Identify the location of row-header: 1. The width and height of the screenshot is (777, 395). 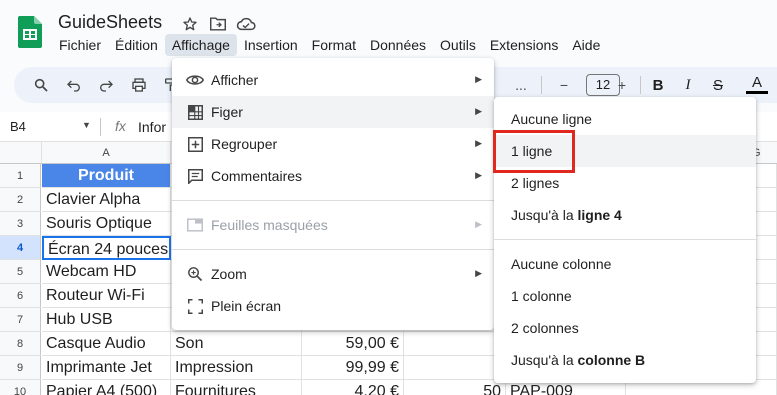
(20, 176).